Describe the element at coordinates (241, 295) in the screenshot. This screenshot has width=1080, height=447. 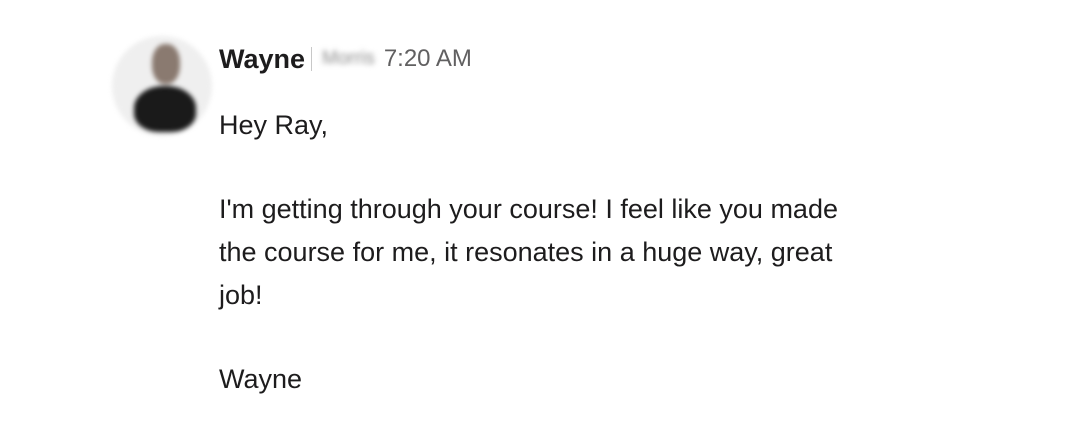
I see `message-line: job!` at that location.